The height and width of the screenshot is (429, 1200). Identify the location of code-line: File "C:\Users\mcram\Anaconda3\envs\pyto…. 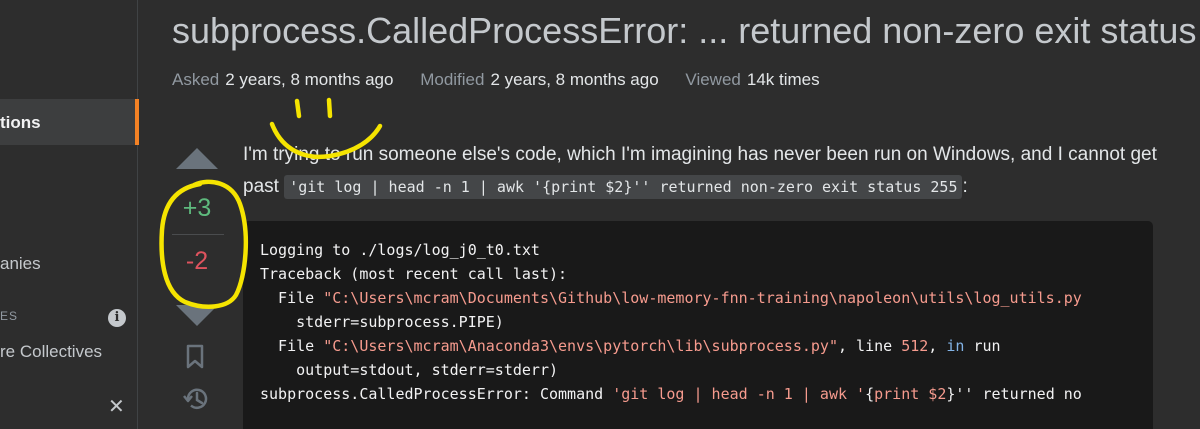
(630, 346).